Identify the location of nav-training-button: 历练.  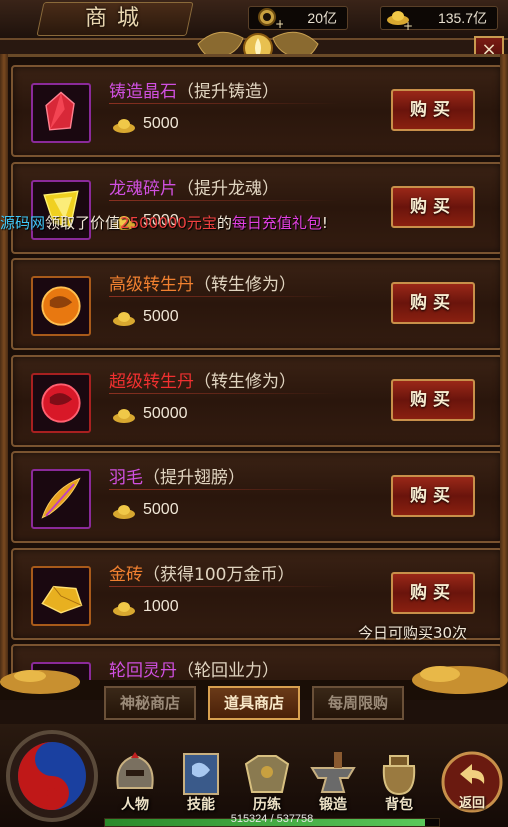
(267, 783).